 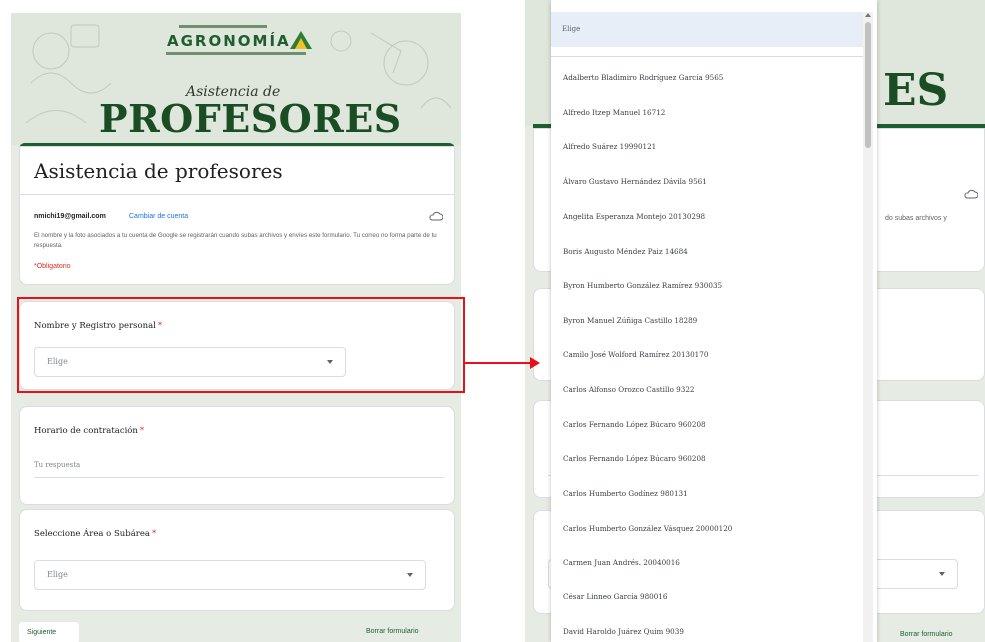 I want to click on dropdown-header-text: Elige, so click(x=571, y=29).